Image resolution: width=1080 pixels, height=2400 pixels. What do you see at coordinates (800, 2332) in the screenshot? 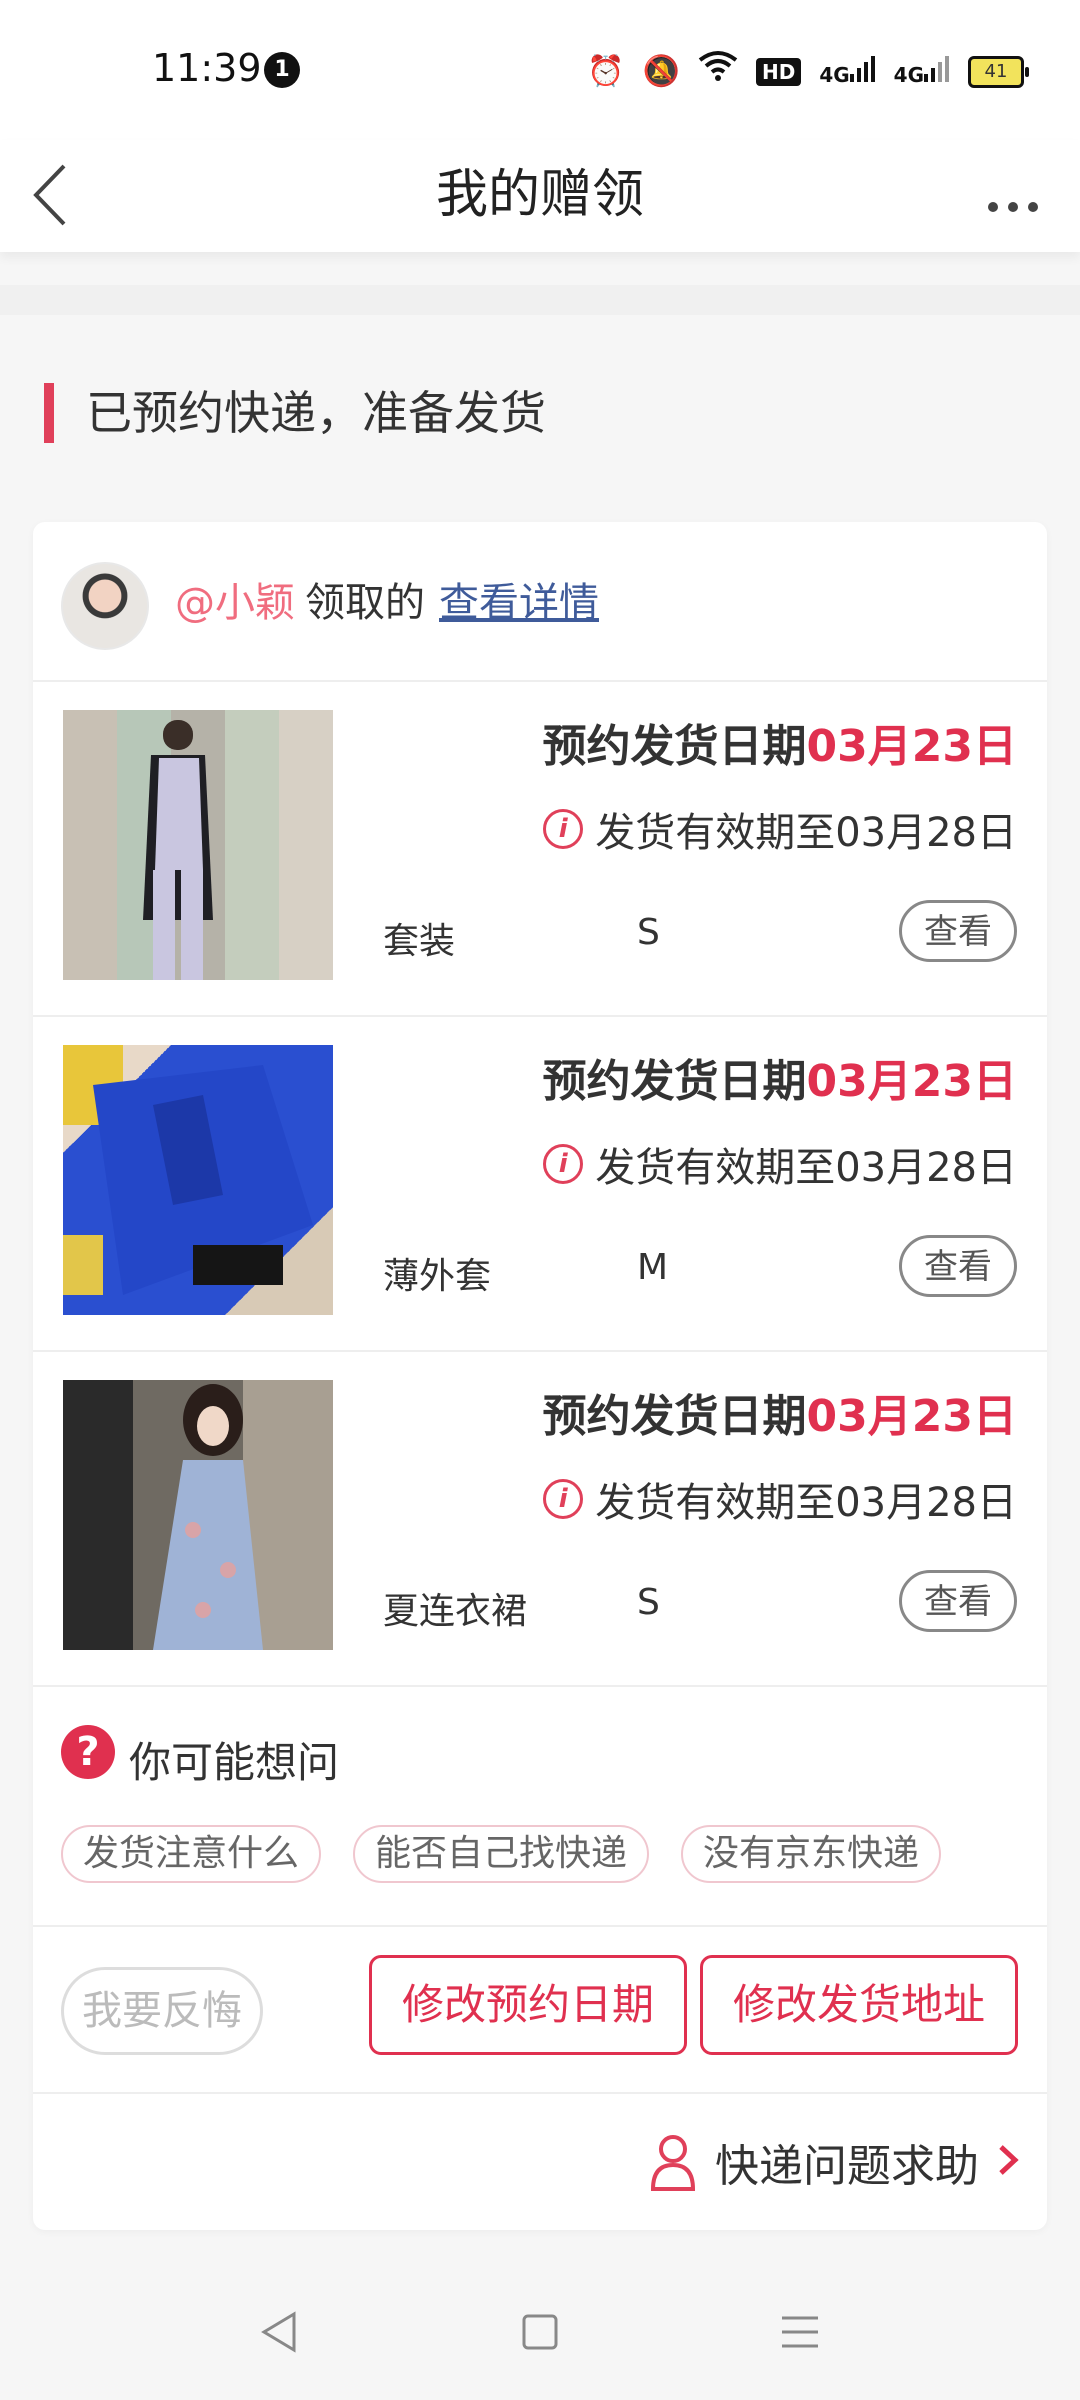
I see `nav-menu-icon` at bounding box center [800, 2332].